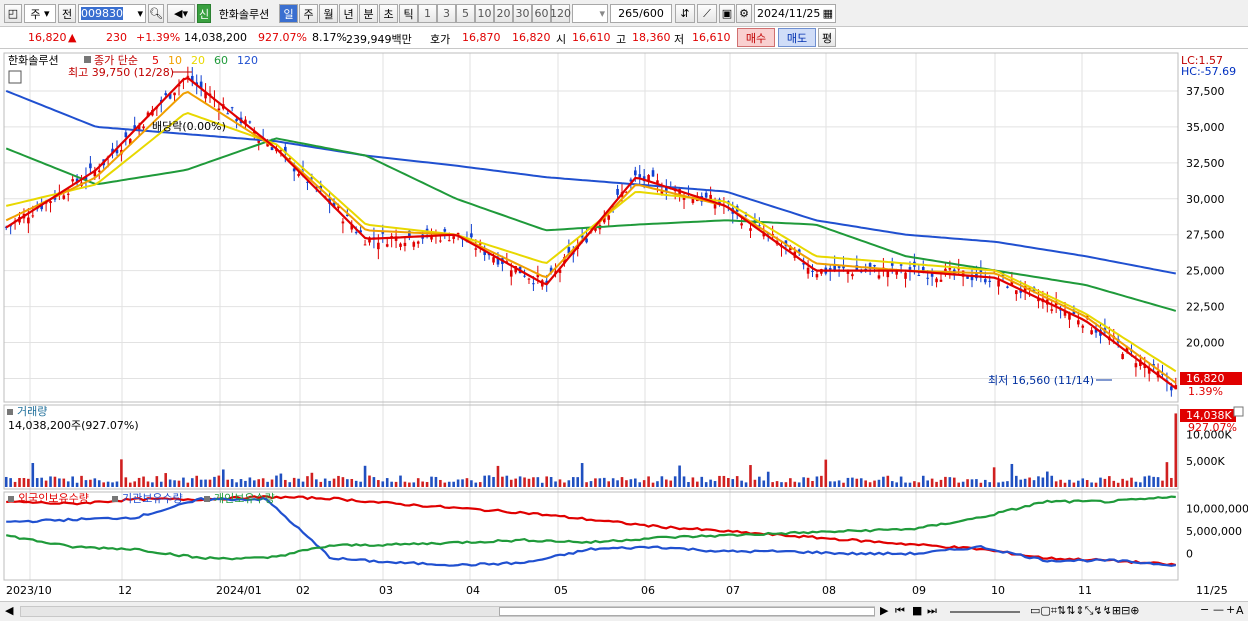 This screenshot has height=621, width=1248. Describe the element at coordinates (368, 13) in the screenshot. I see `tab-period-4: 분` at that location.